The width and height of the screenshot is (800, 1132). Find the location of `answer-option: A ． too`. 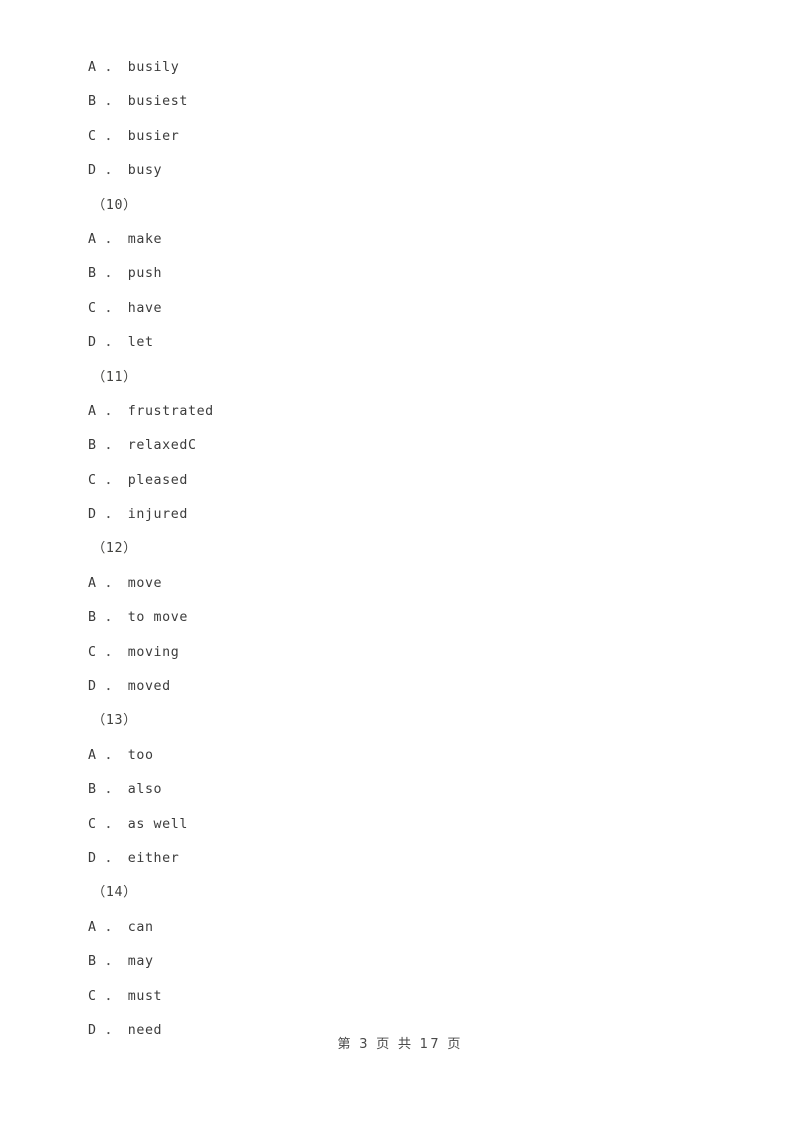

answer-option: A ． too is located at coordinates (398, 756).